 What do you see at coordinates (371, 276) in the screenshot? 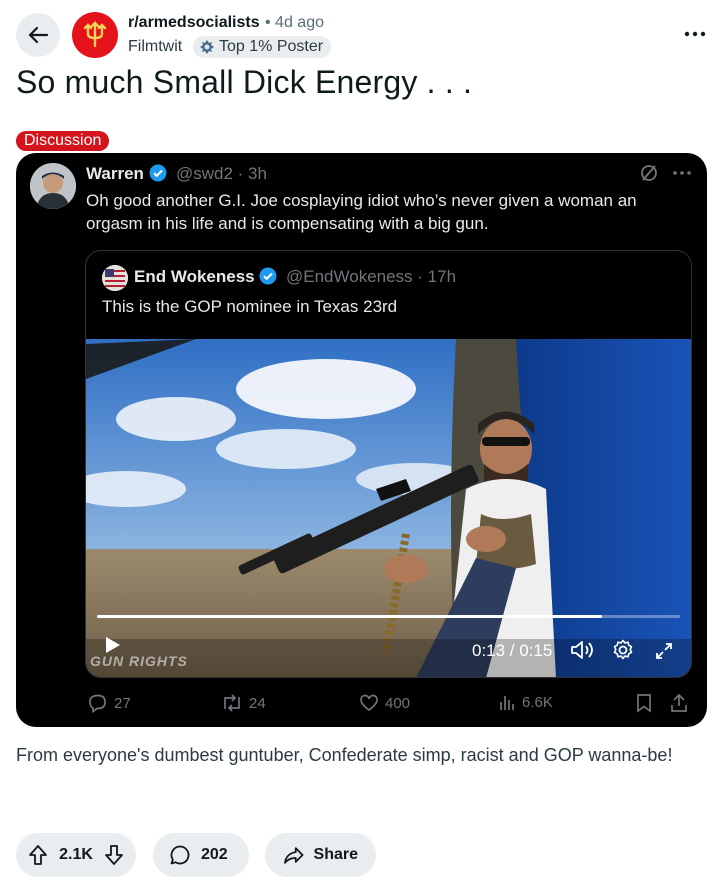
I see `quoted-author-handle: @EndWokeness · 17h` at bounding box center [371, 276].